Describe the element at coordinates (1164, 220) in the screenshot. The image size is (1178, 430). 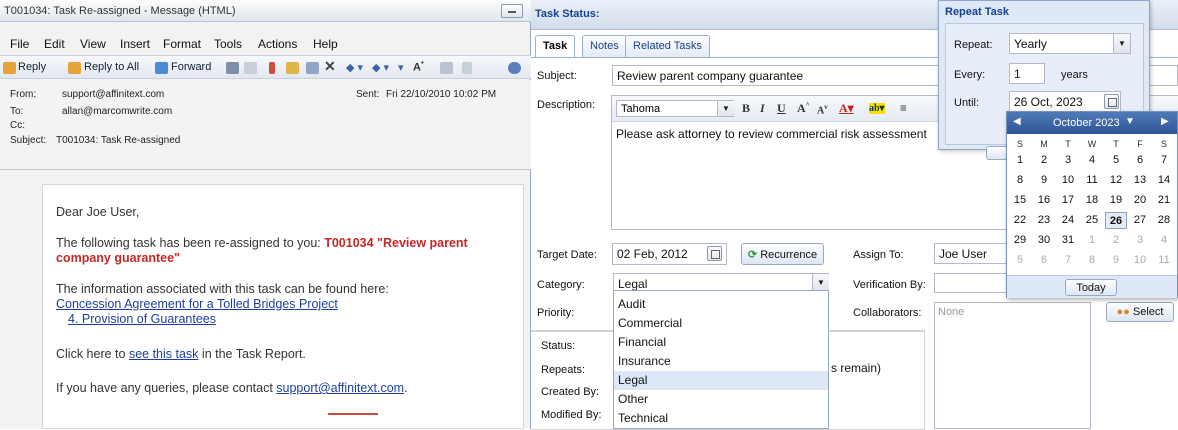
I see `calendar-day: 28` at that location.